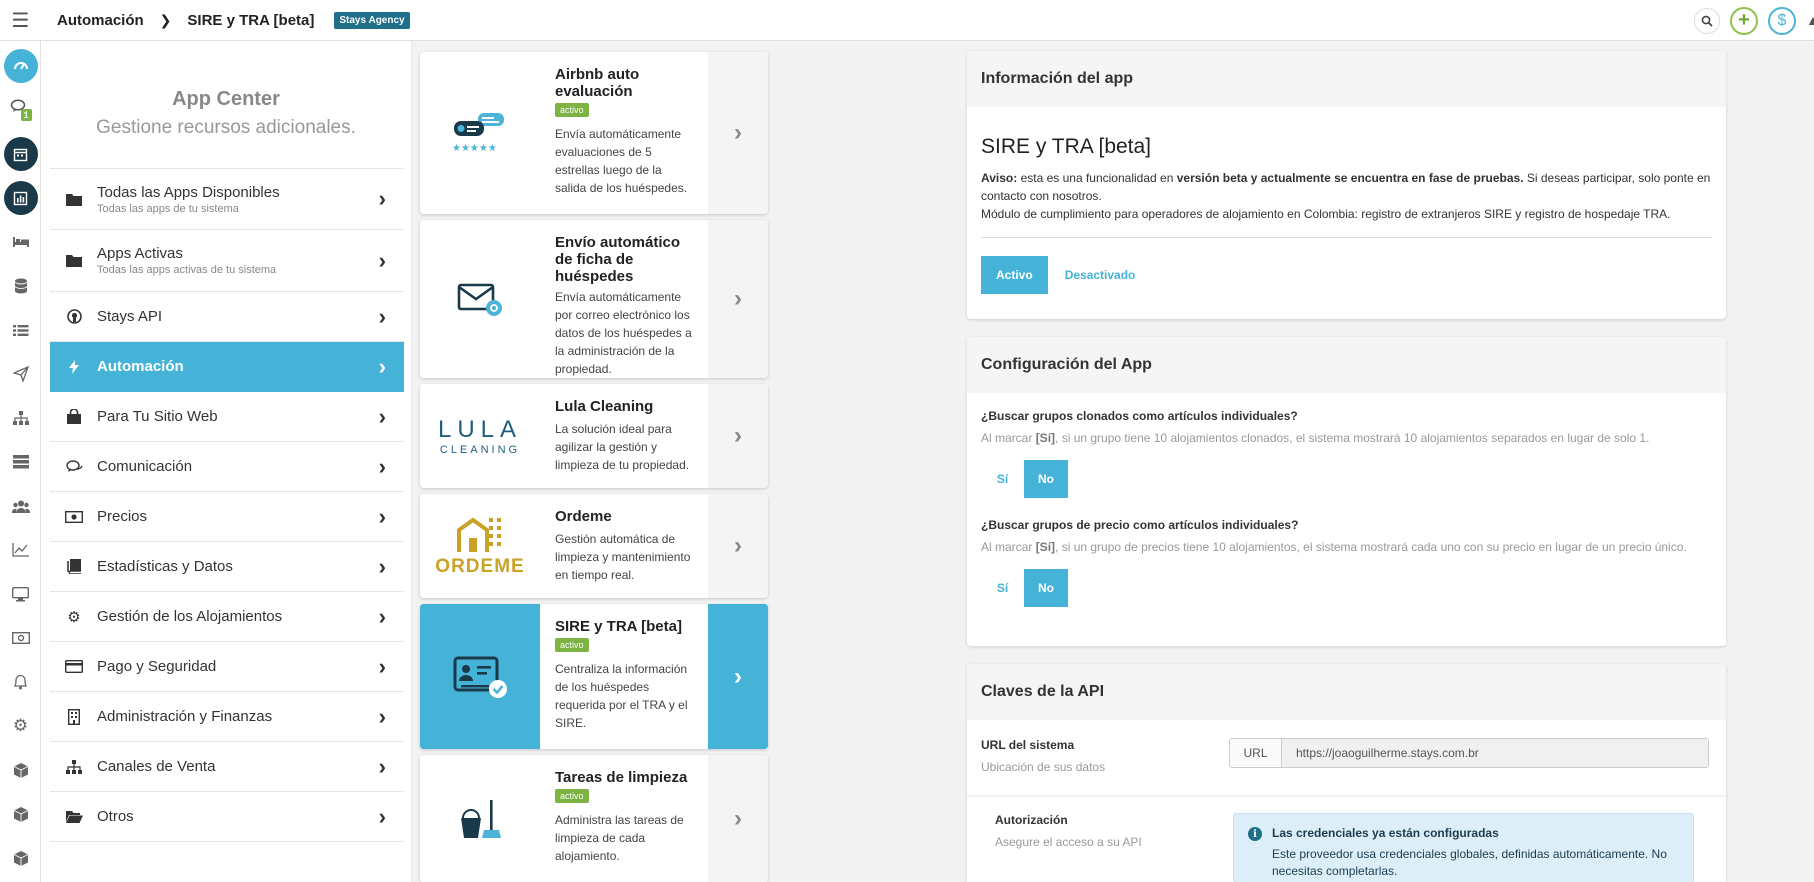 Image resolution: width=1814 pixels, height=882 pixels. Describe the element at coordinates (20, 286) in the screenshot. I see `rail-database` at that location.